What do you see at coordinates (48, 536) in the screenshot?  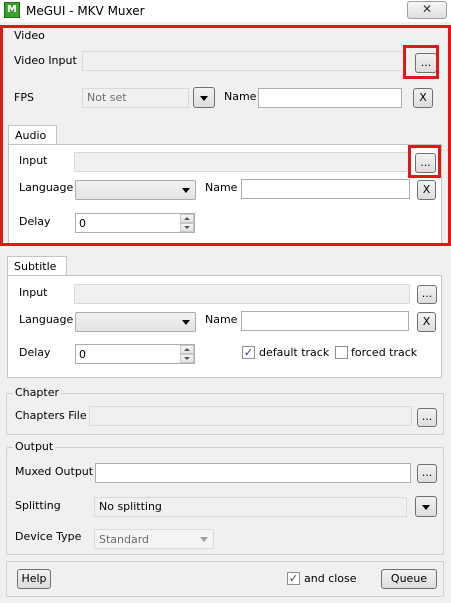 I see `device-type-label: Device Type` at bounding box center [48, 536].